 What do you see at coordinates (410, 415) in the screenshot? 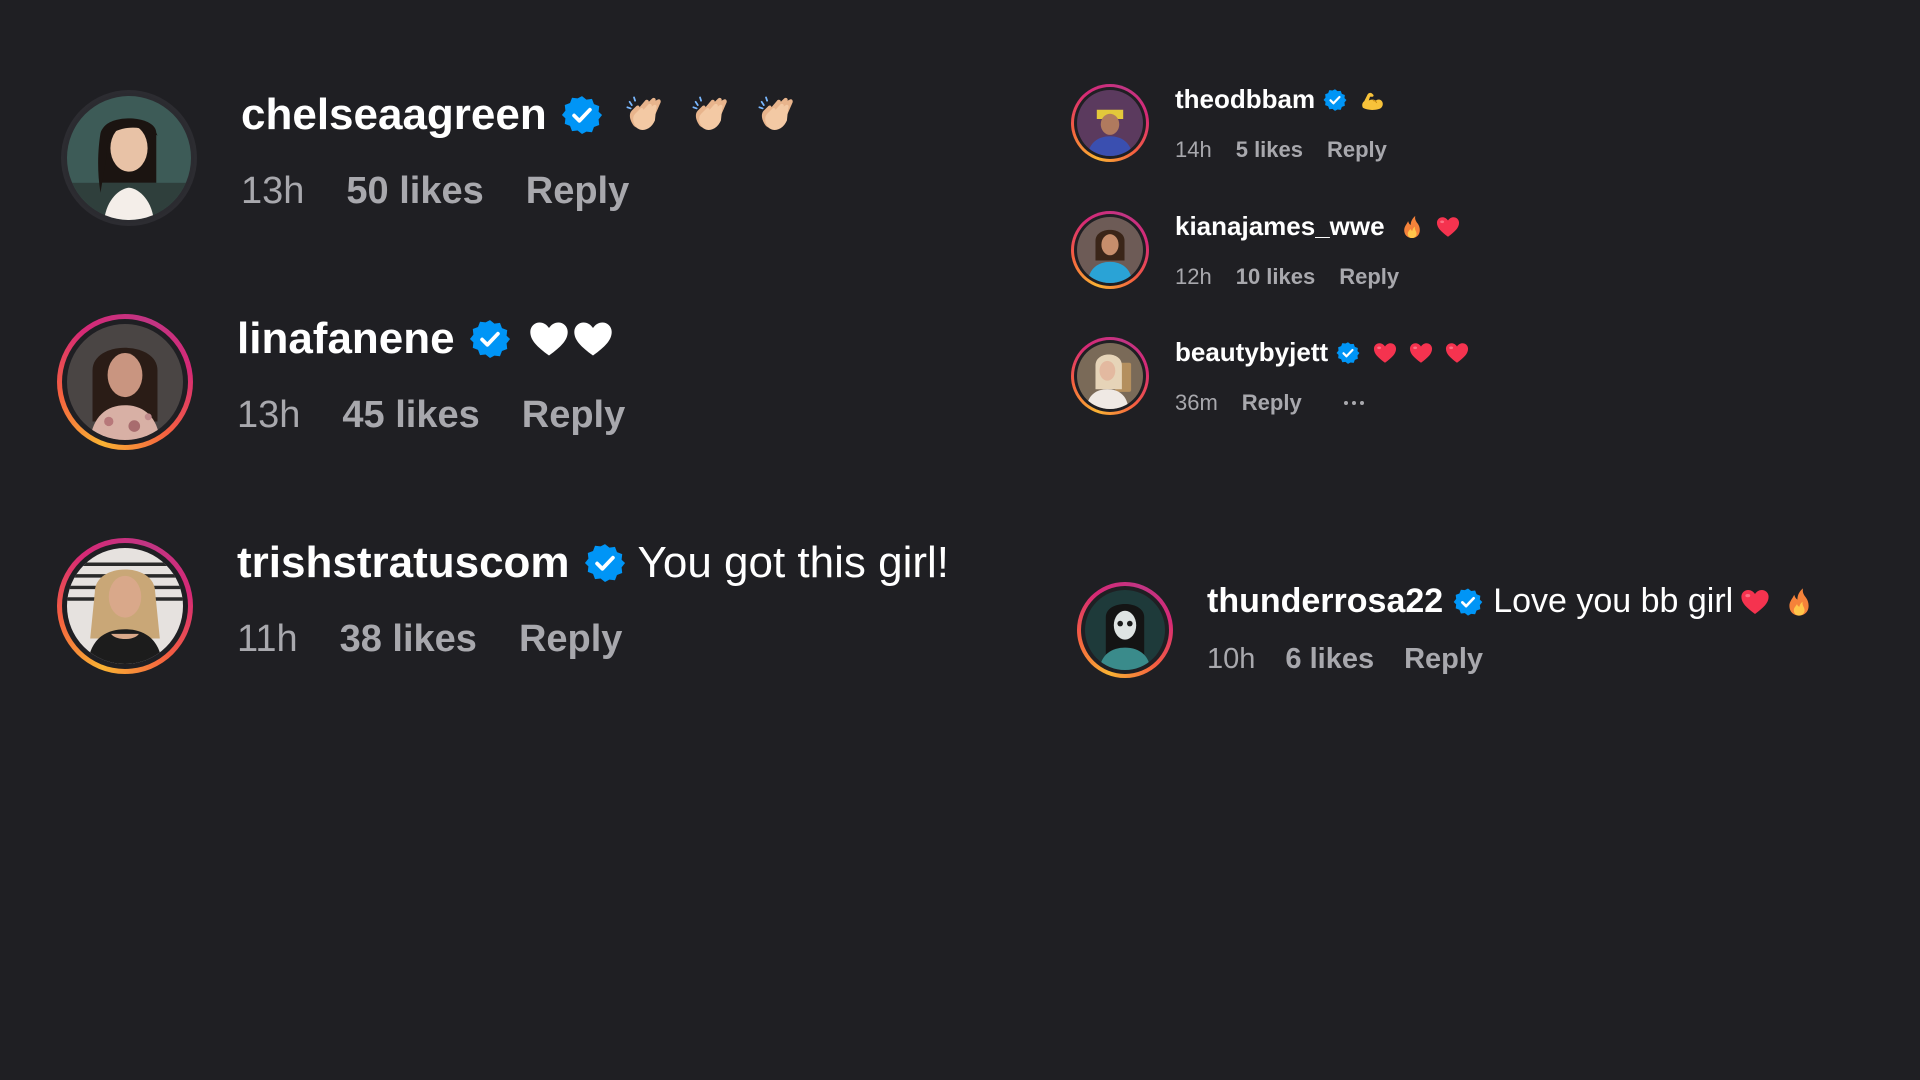
I see `likes-count: 45 likes` at bounding box center [410, 415].